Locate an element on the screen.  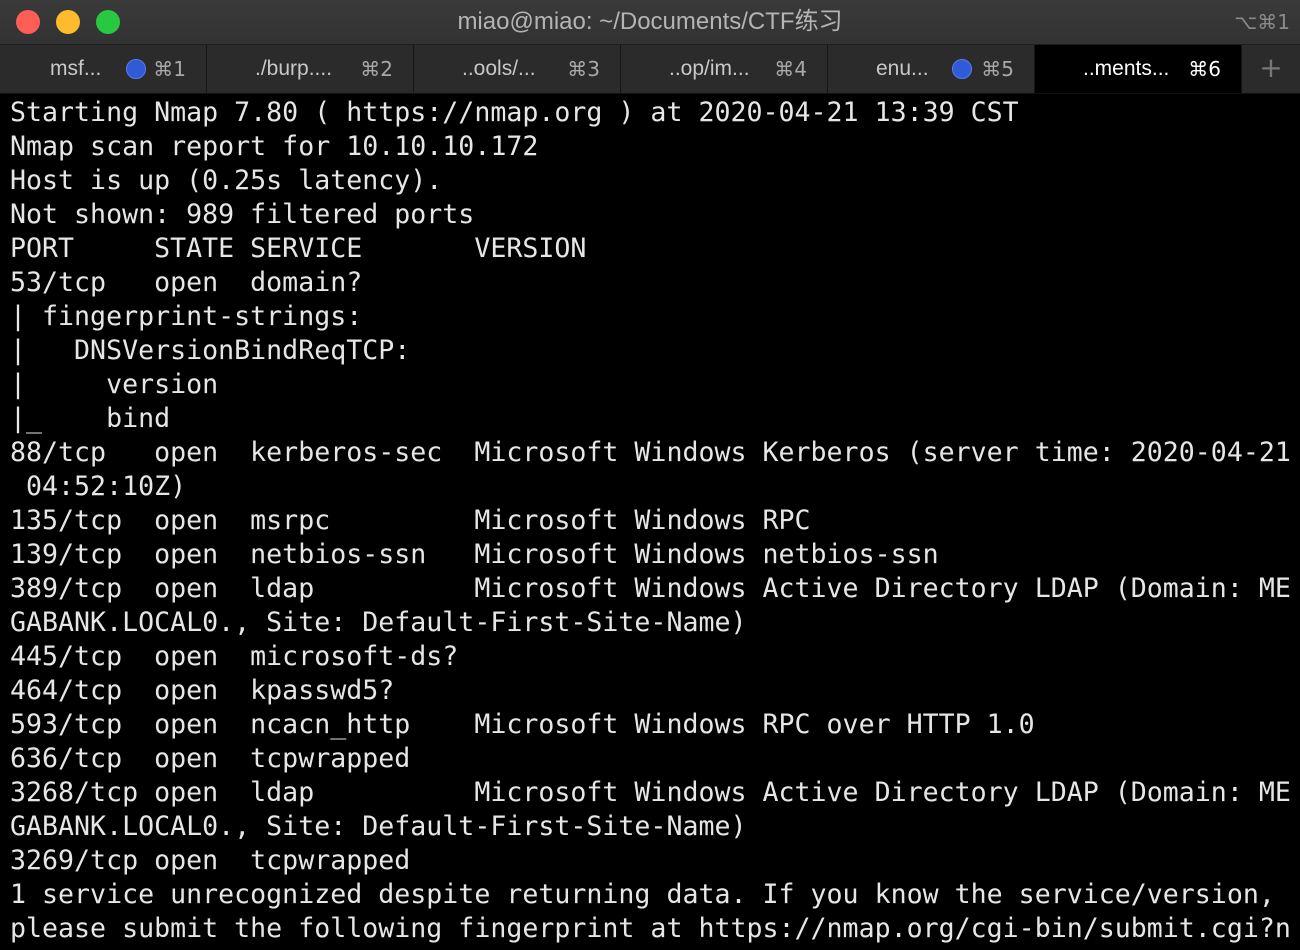
terminal-line: | fingerprint-strings: is located at coordinates (186, 316).